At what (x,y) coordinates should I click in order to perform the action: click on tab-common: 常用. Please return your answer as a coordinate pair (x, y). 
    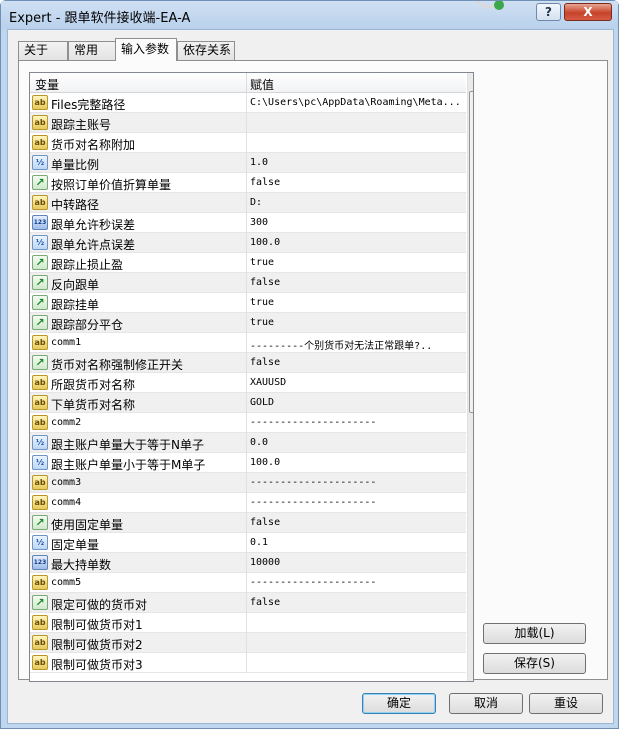
    Looking at the image, I should click on (92, 50).